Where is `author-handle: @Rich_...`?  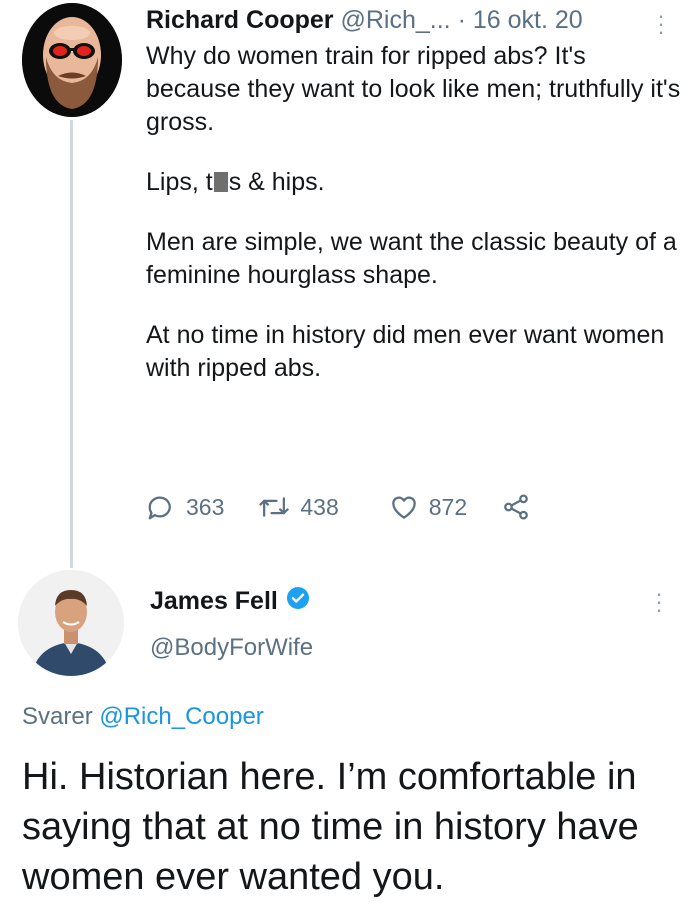
author-handle: @Rich_... is located at coordinates (395, 20).